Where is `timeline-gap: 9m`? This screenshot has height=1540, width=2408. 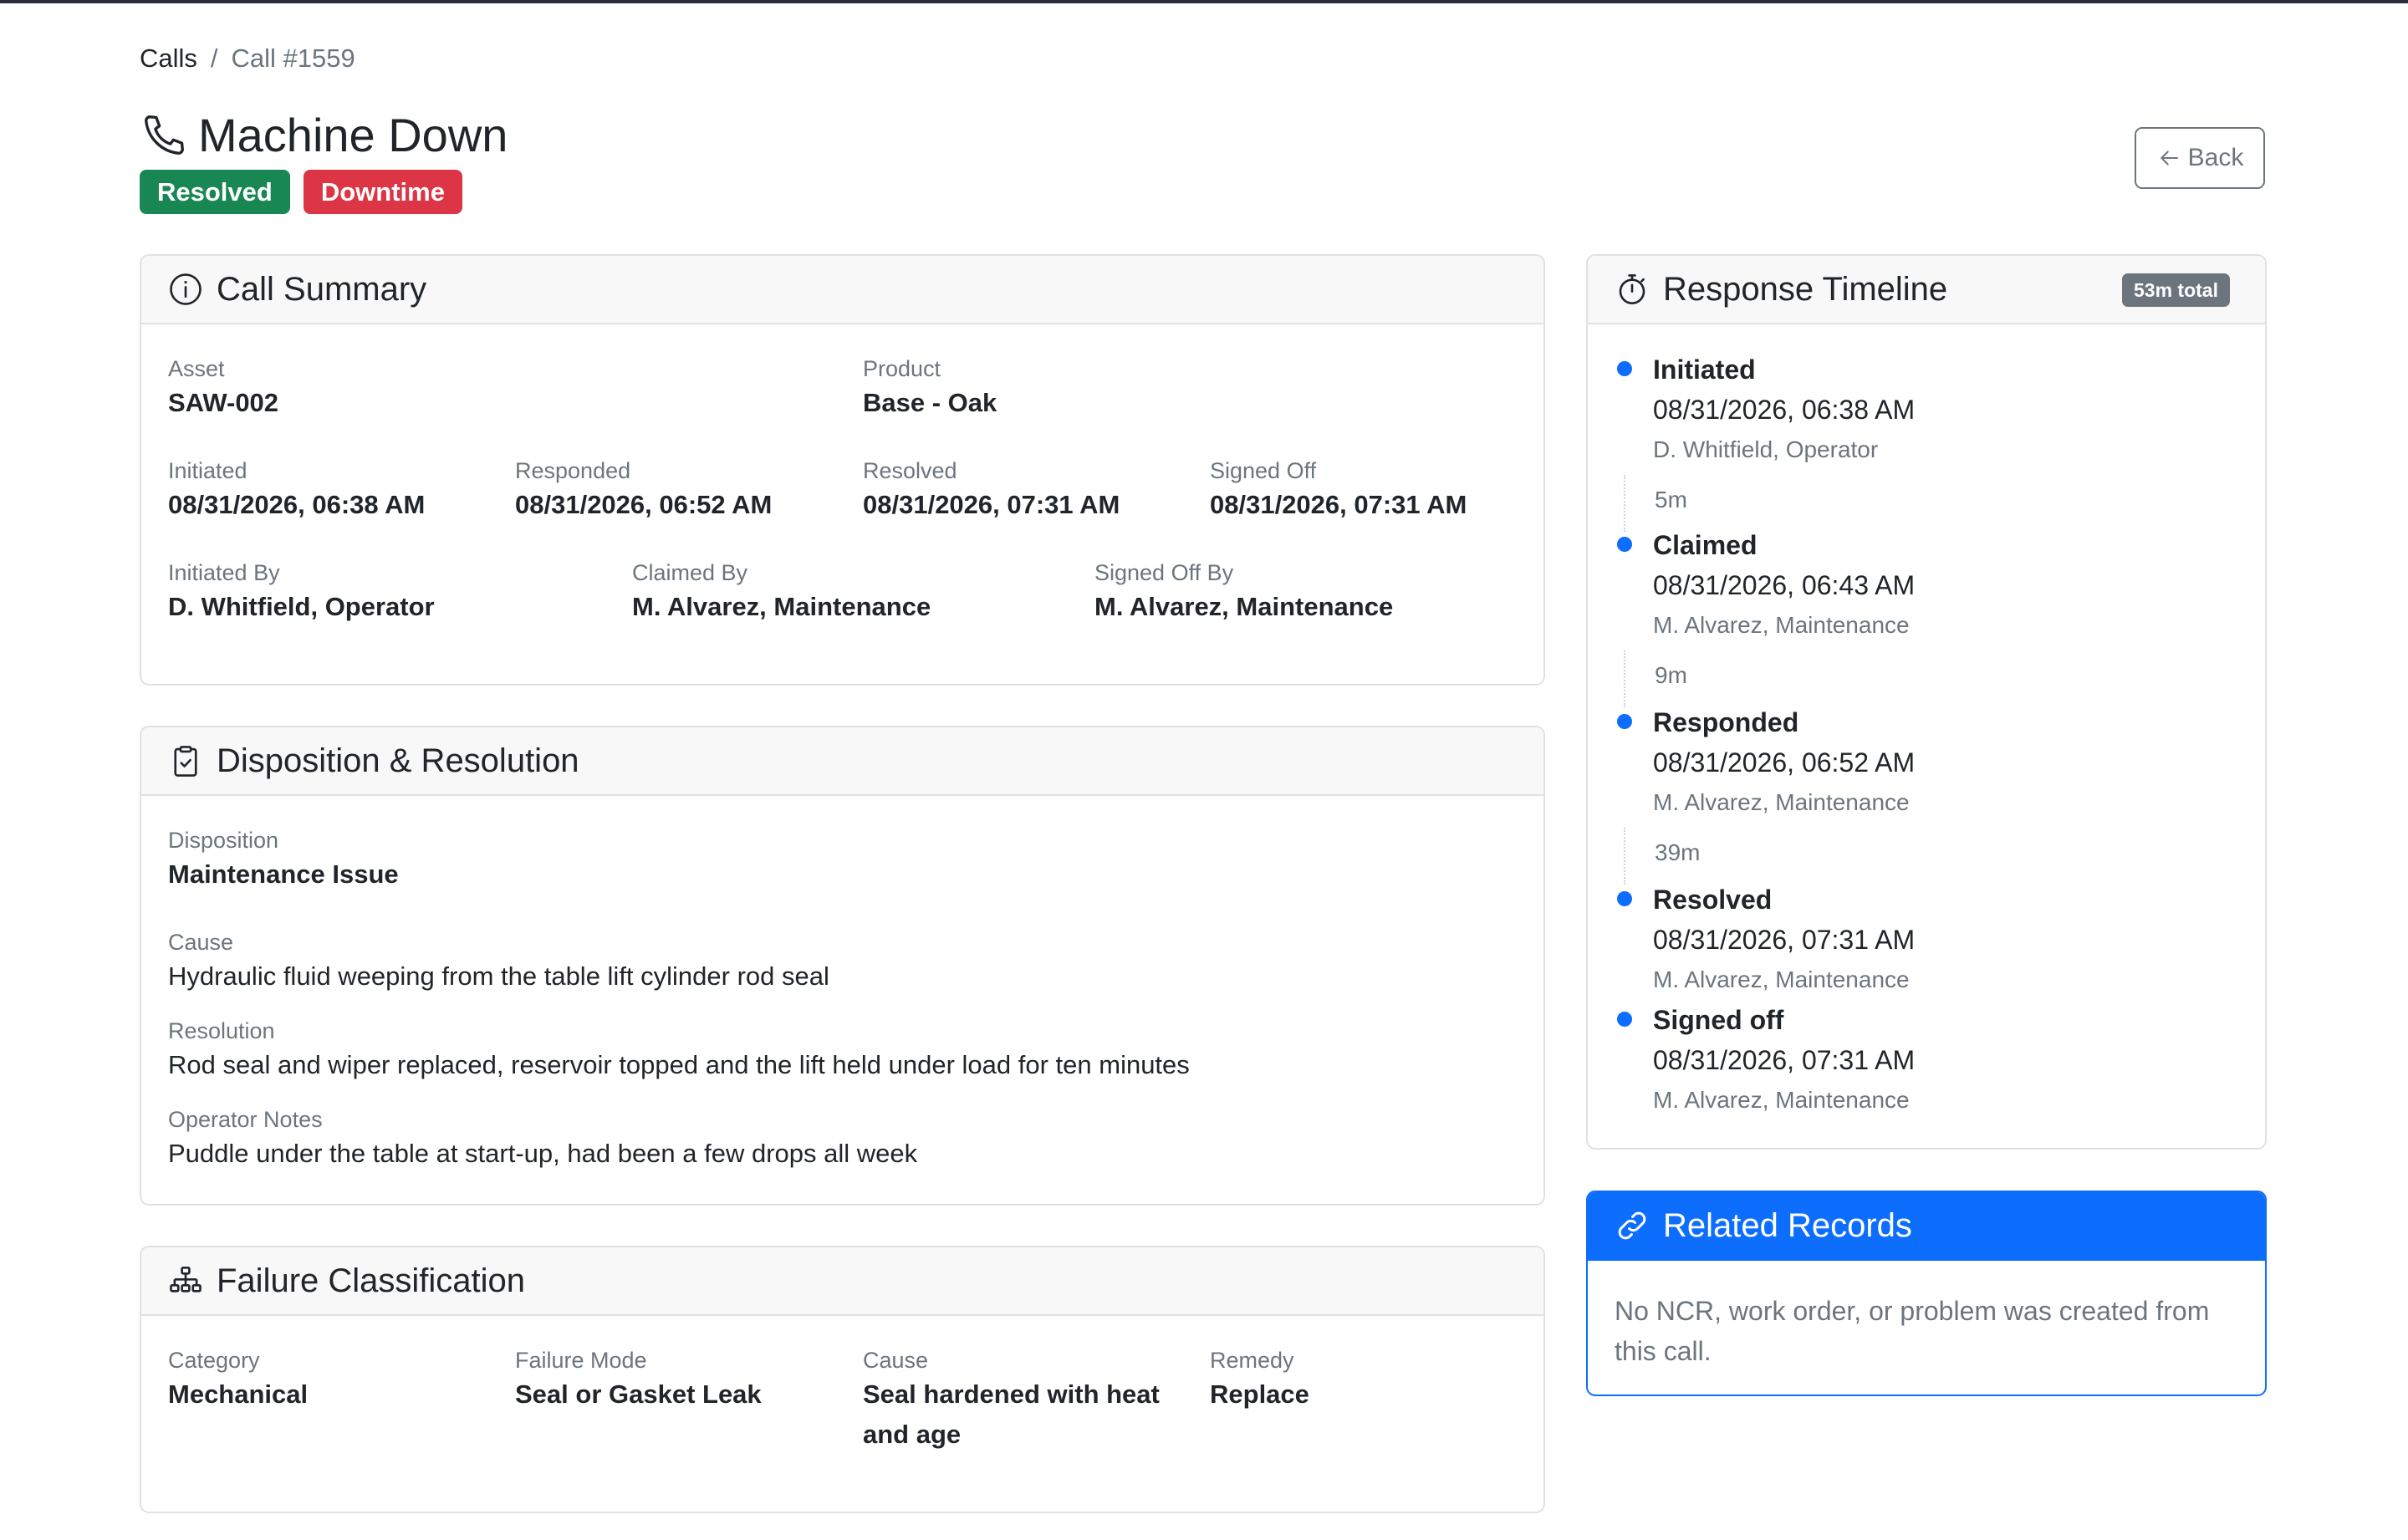
timeline-gap: 9m is located at coordinates (1671, 675).